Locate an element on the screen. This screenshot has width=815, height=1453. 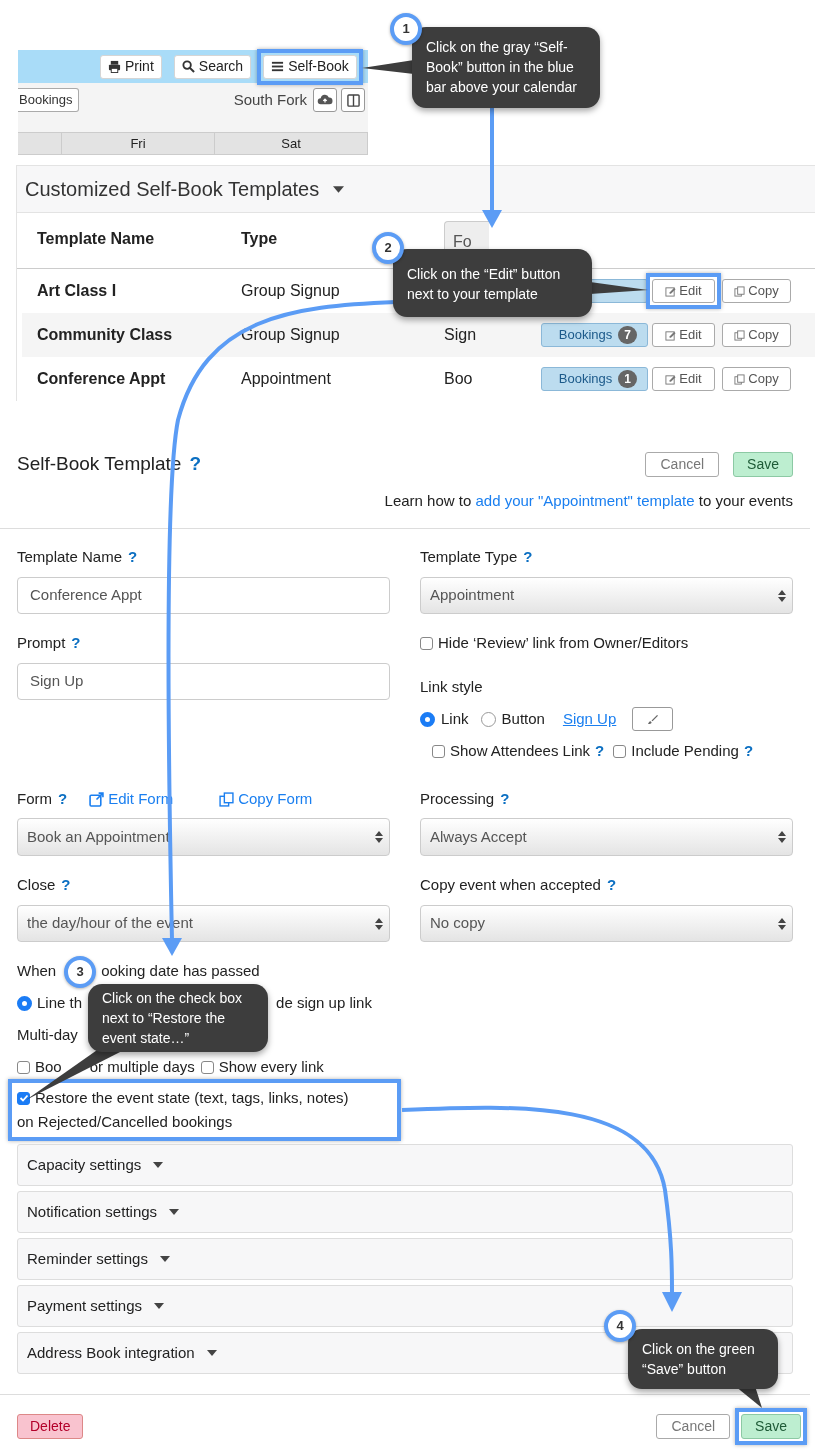
bookings-button: Bookings is located at coordinates (49, 100).